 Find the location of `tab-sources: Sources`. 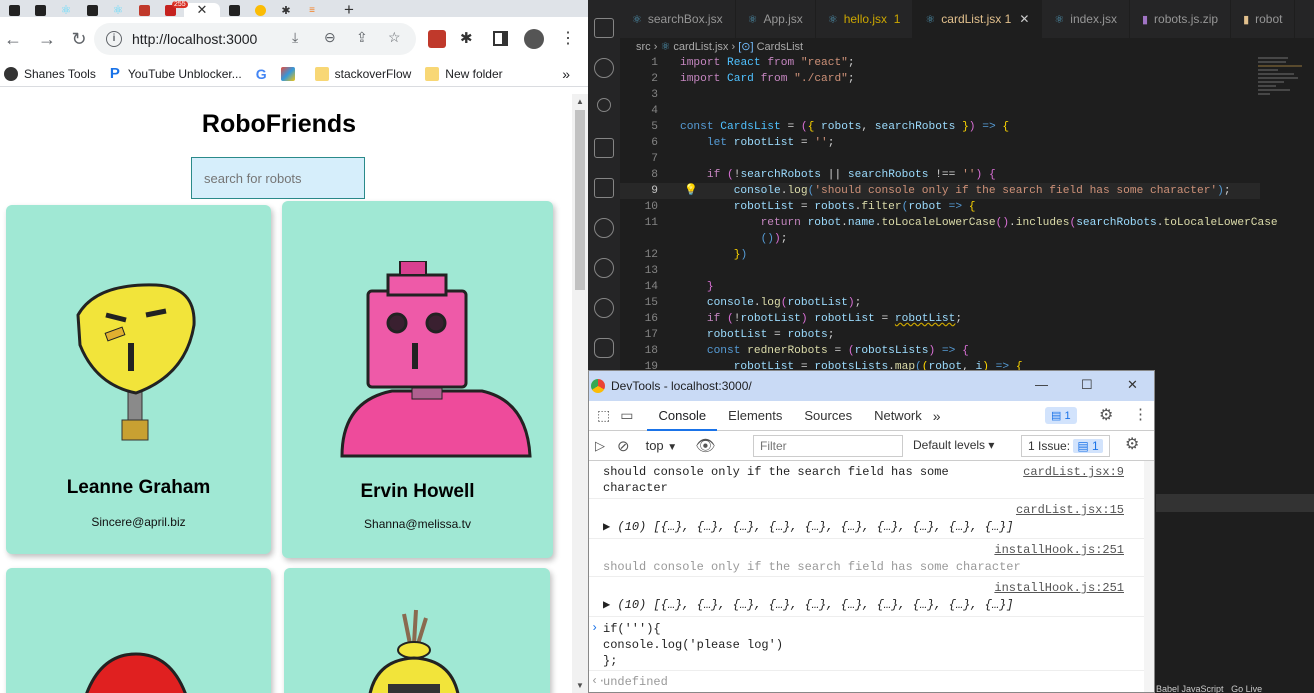

tab-sources: Sources is located at coordinates (828, 416).